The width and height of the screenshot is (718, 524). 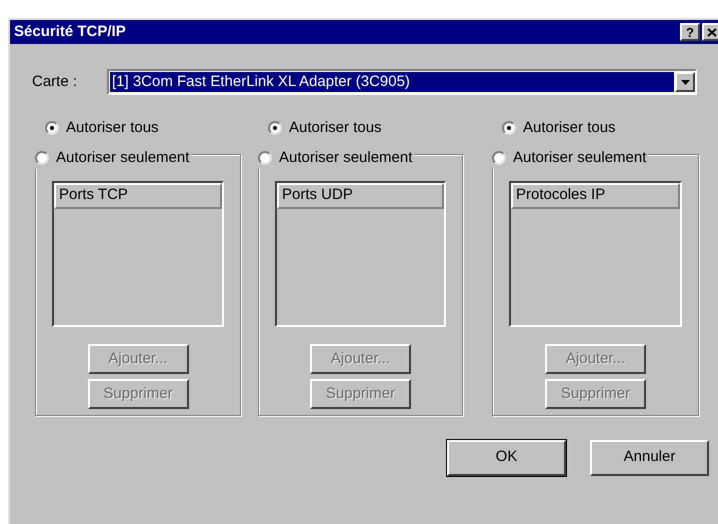 I want to click on column-header: Ports TCP, so click(x=138, y=196).